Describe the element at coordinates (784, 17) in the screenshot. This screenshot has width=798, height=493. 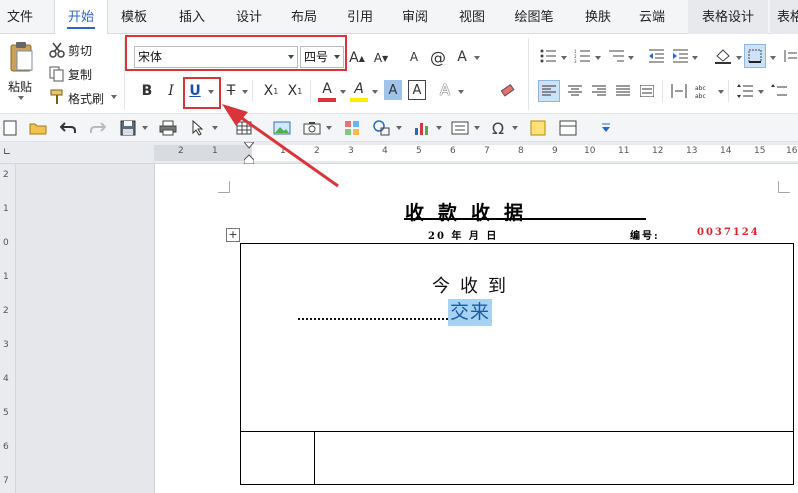
I see `tab-table-layout: 表格` at that location.